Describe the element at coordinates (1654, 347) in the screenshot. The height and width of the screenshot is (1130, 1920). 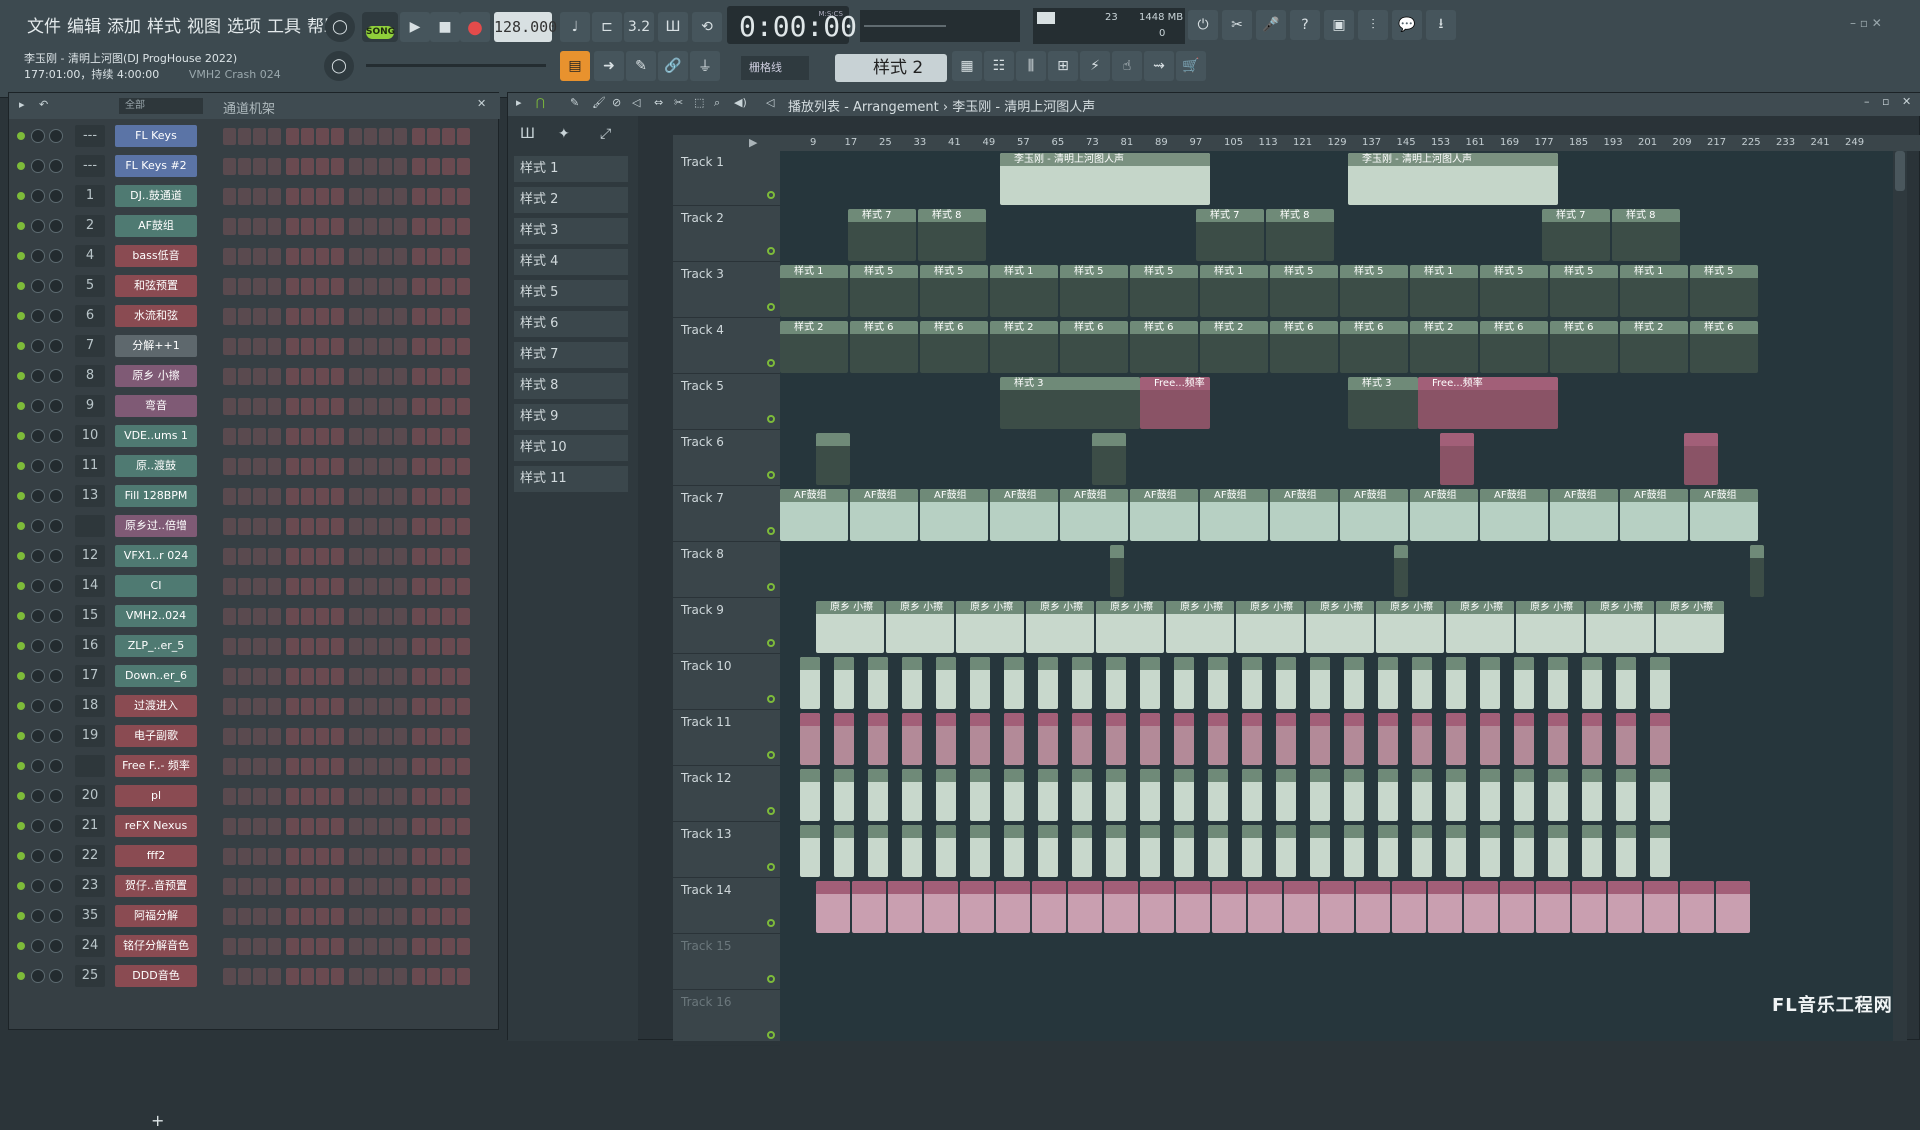
I see `playlist-clip: 样式 2` at that location.